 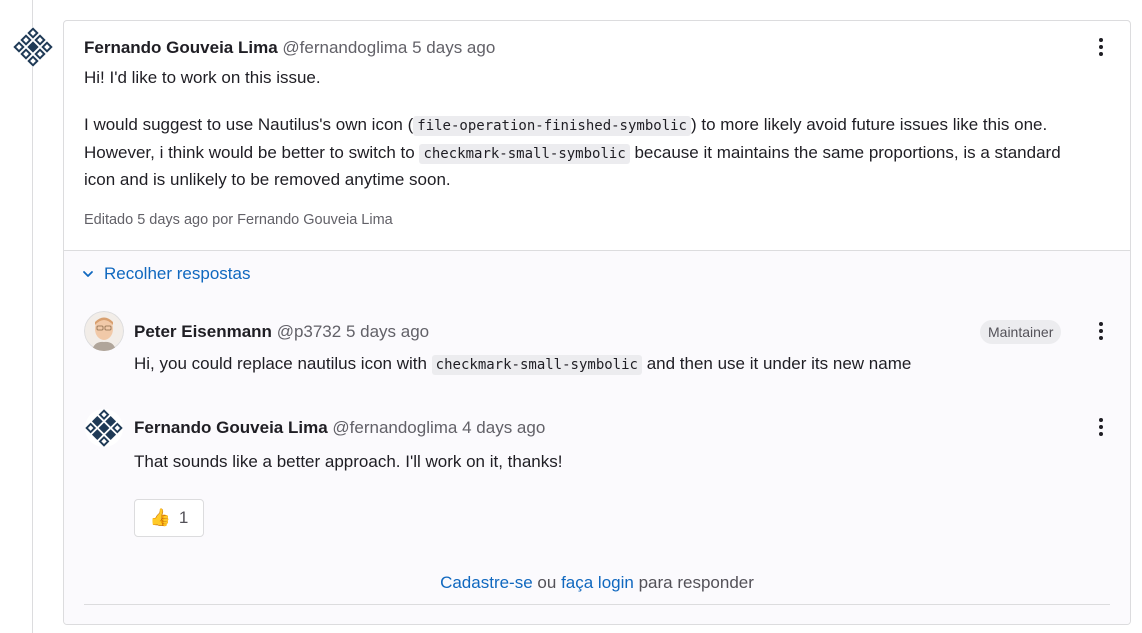 I want to click on author-name: Peter Eisenmann, so click(x=203, y=331).